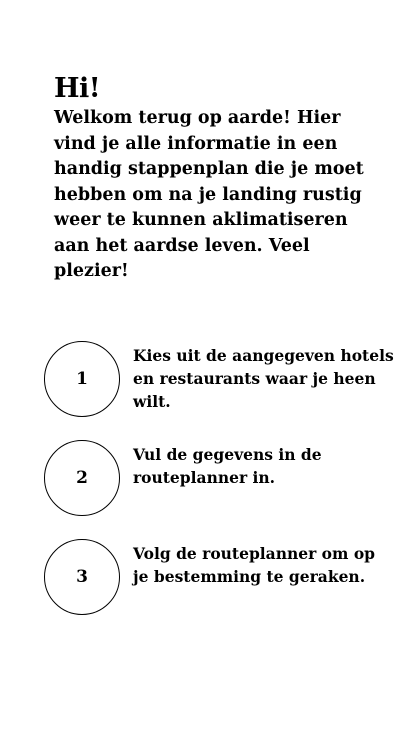 Image resolution: width=414 pixels, height=737 pixels. Describe the element at coordinates (82, 379) in the screenshot. I see `step-number-circle: 1` at that location.